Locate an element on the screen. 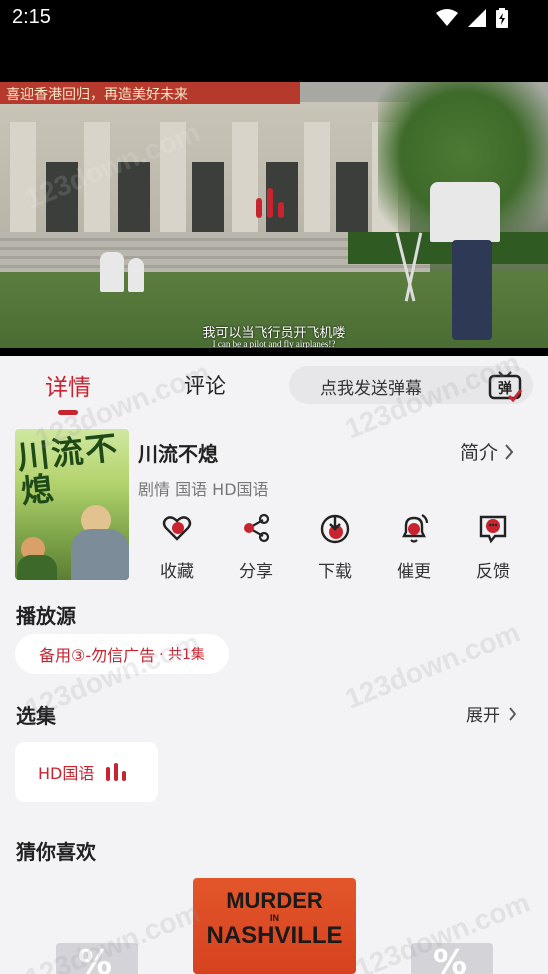  feedback-icon is located at coordinates (493, 529).